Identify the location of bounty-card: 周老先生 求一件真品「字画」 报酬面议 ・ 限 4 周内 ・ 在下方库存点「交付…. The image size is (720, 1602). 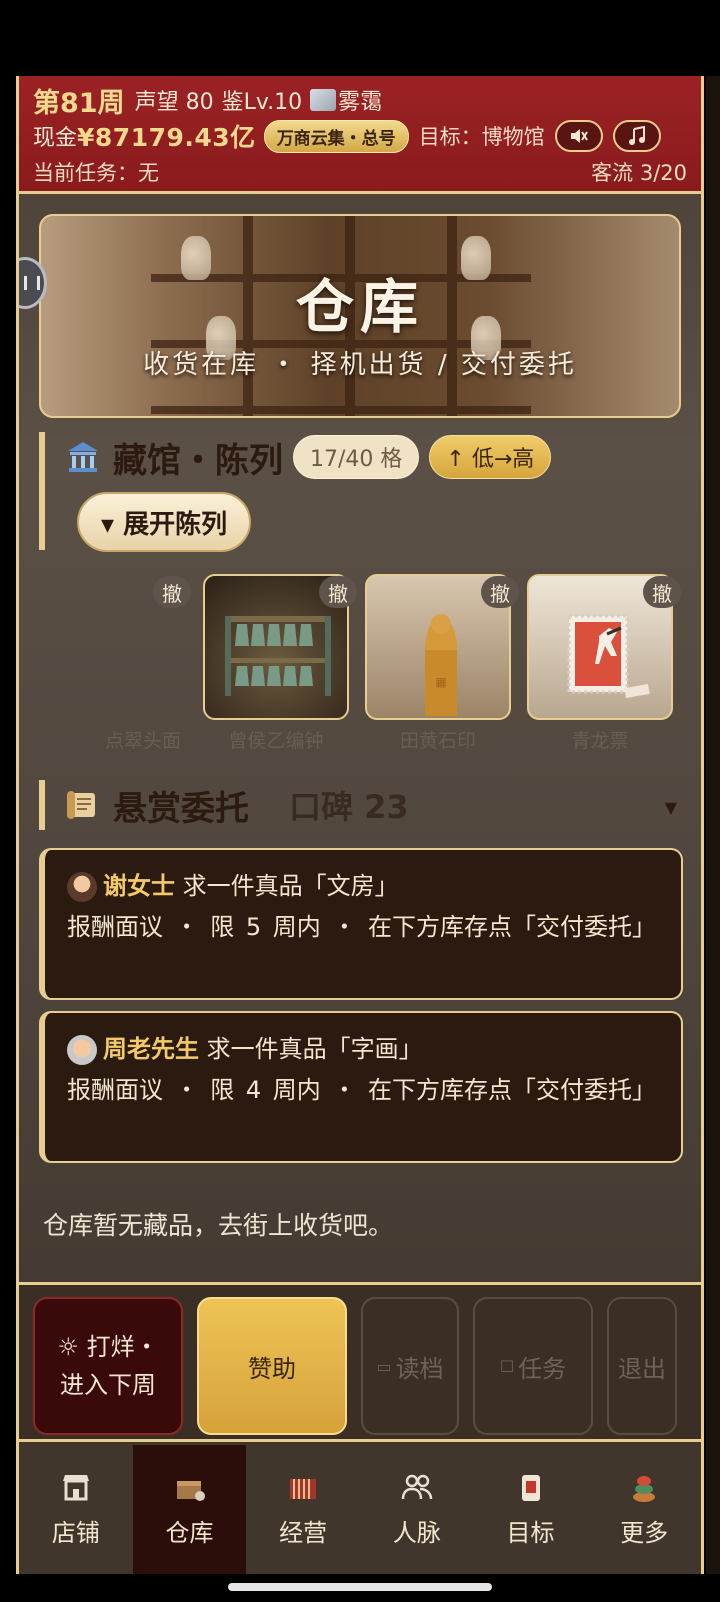
(361, 1087).